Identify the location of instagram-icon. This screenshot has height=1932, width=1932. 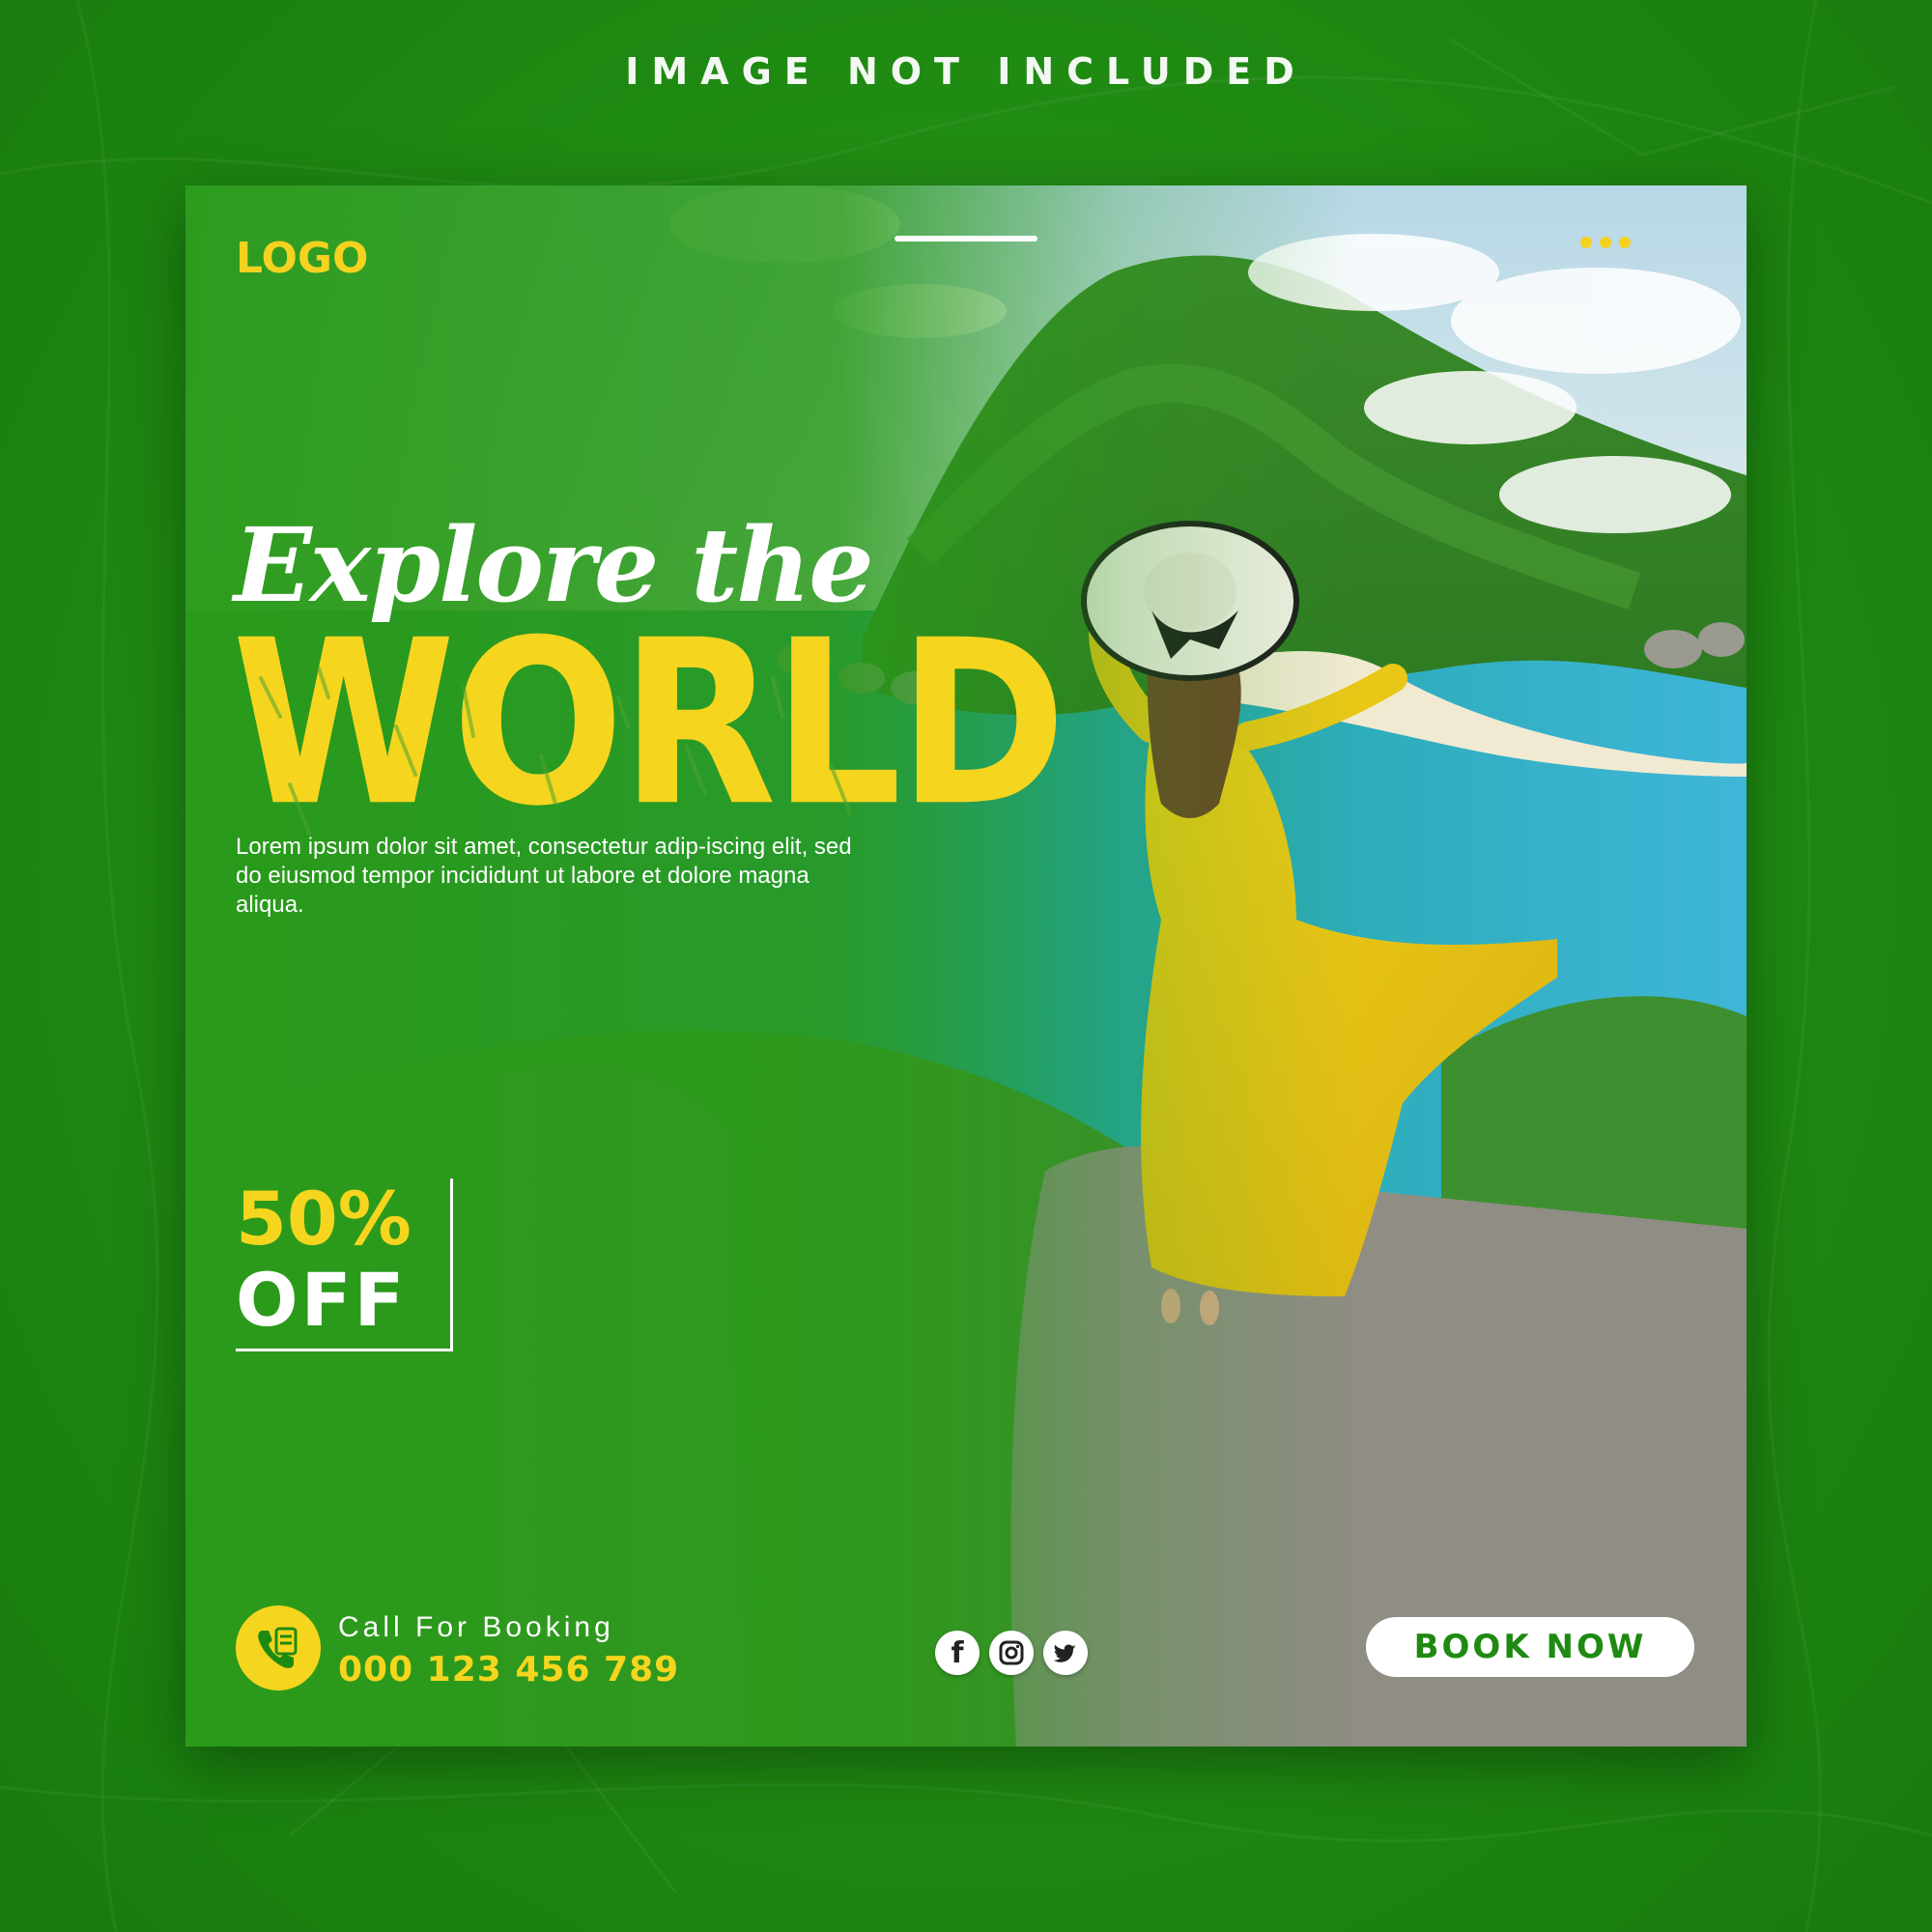
(1011, 1653).